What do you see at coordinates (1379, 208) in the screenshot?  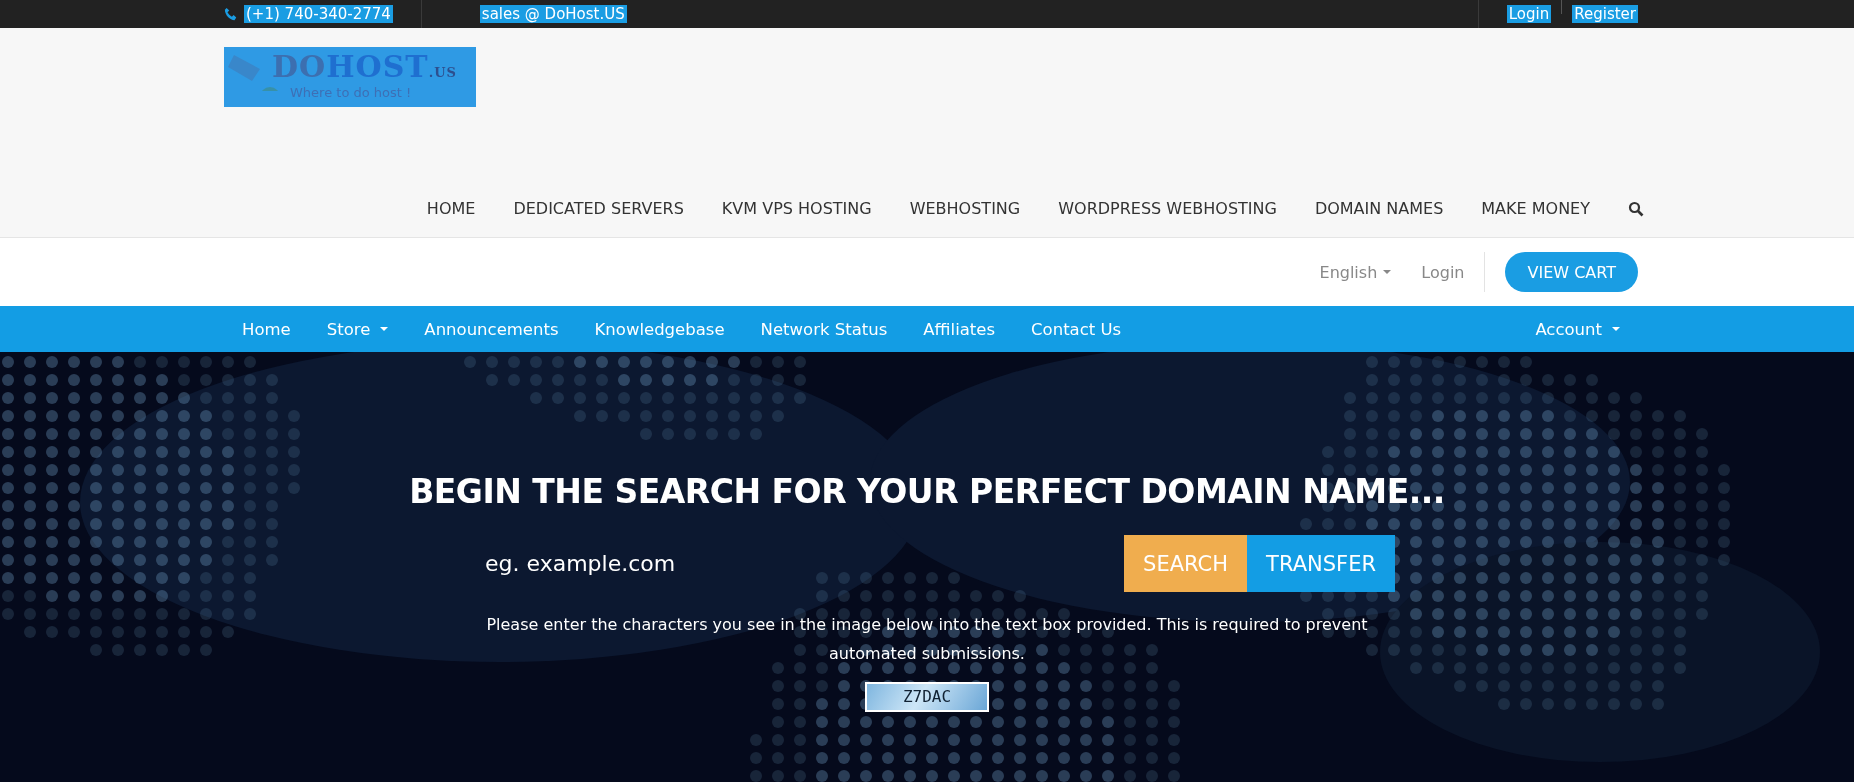 I see `main-nav-link: DOMAIN NAMES` at bounding box center [1379, 208].